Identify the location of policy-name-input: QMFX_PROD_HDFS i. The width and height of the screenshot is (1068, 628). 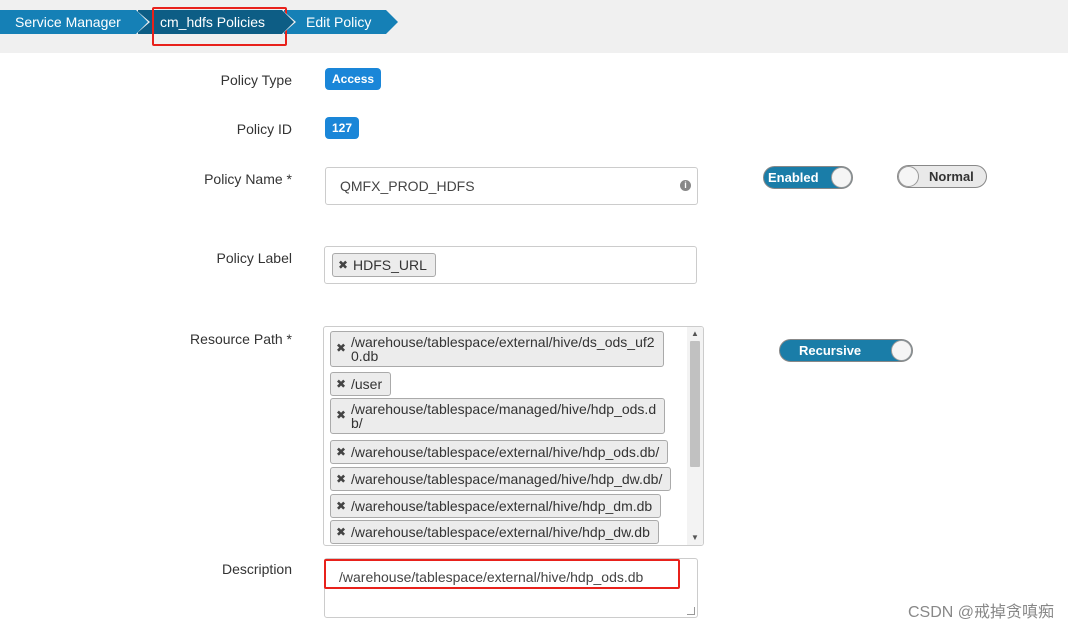
(511, 186).